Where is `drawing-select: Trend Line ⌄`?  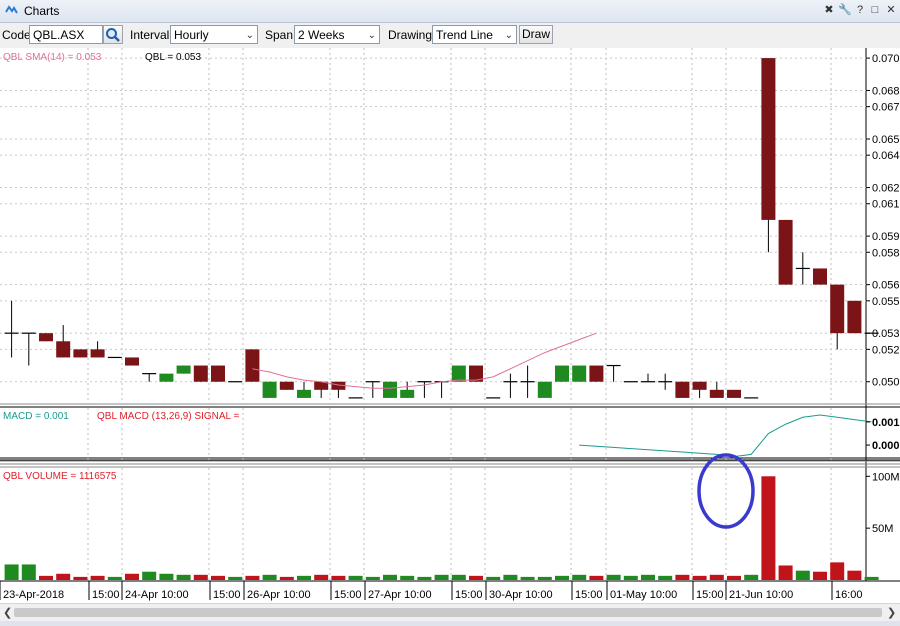
drawing-select: Trend Line ⌄ is located at coordinates (474, 34).